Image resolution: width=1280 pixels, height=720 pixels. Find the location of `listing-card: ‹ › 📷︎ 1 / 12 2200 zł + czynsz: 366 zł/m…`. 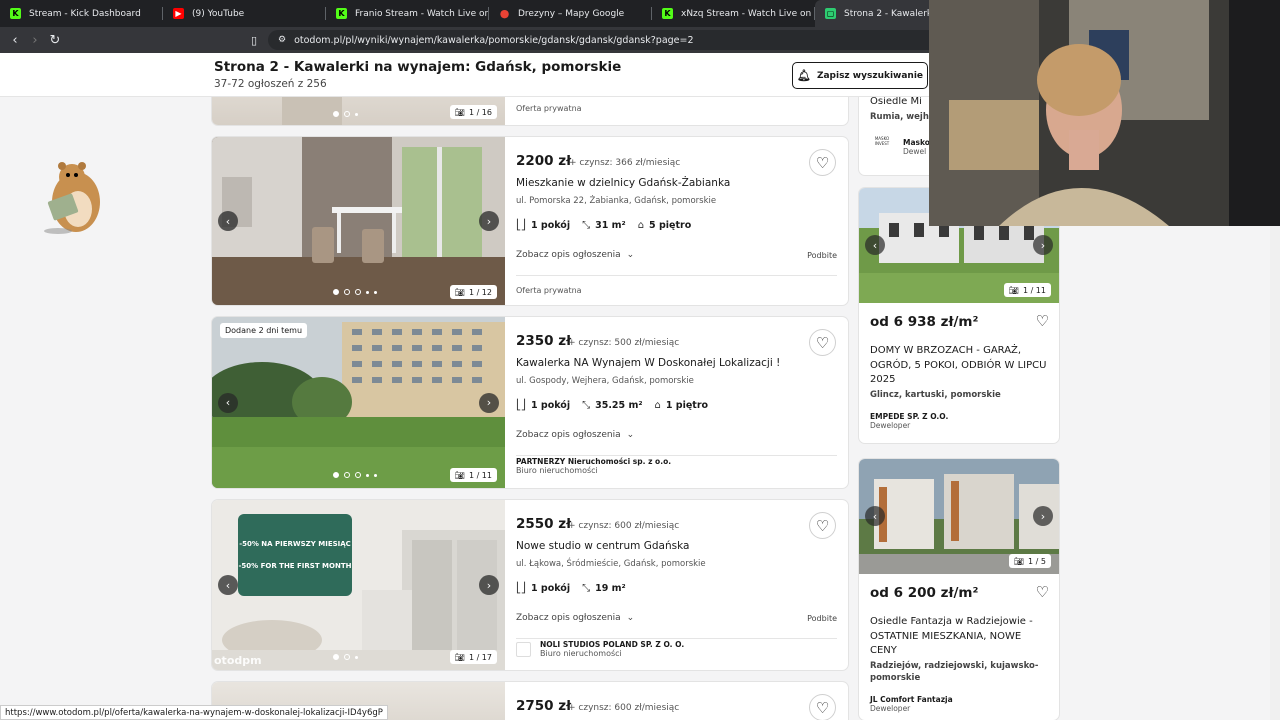

listing-card: ‹ › 📷︎ 1 / 12 2200 zł + czynsz: 366 zł/m… is located at coordinates (530, 221).